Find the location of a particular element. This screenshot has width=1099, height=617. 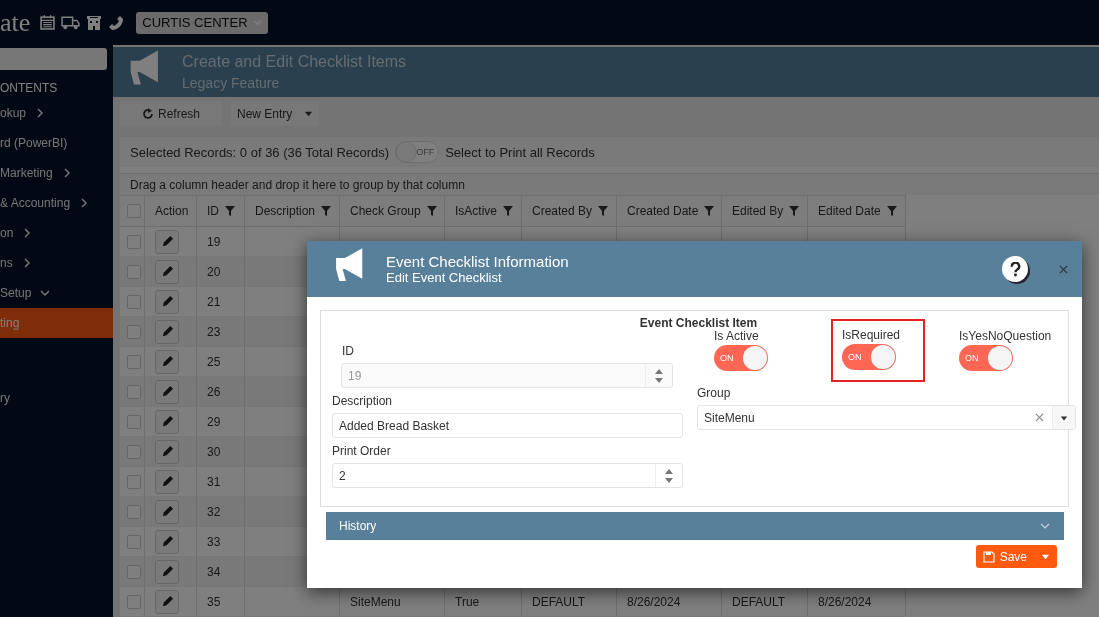

close-icon is located at coordinates (1063, 269).